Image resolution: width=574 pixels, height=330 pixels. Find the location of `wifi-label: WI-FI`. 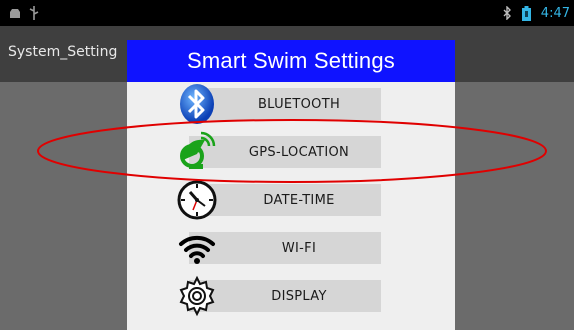

wifi-label: WI-FI is located at coordinates (299, 248).